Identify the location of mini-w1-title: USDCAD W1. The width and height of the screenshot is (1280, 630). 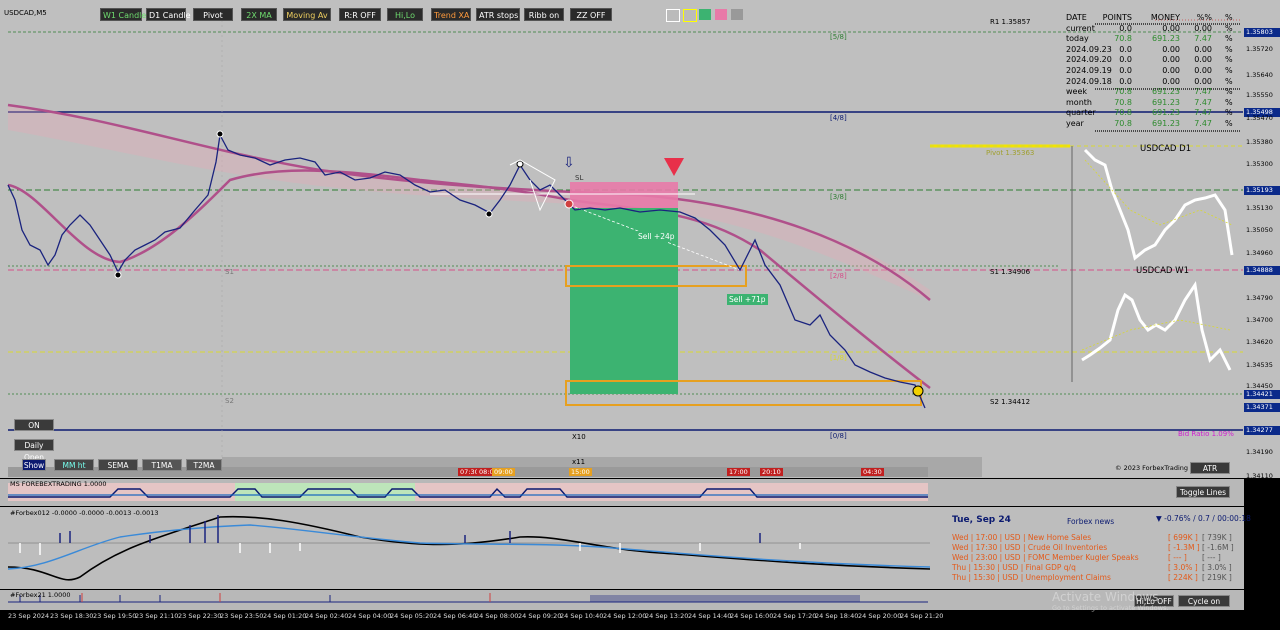
(1162, 271).